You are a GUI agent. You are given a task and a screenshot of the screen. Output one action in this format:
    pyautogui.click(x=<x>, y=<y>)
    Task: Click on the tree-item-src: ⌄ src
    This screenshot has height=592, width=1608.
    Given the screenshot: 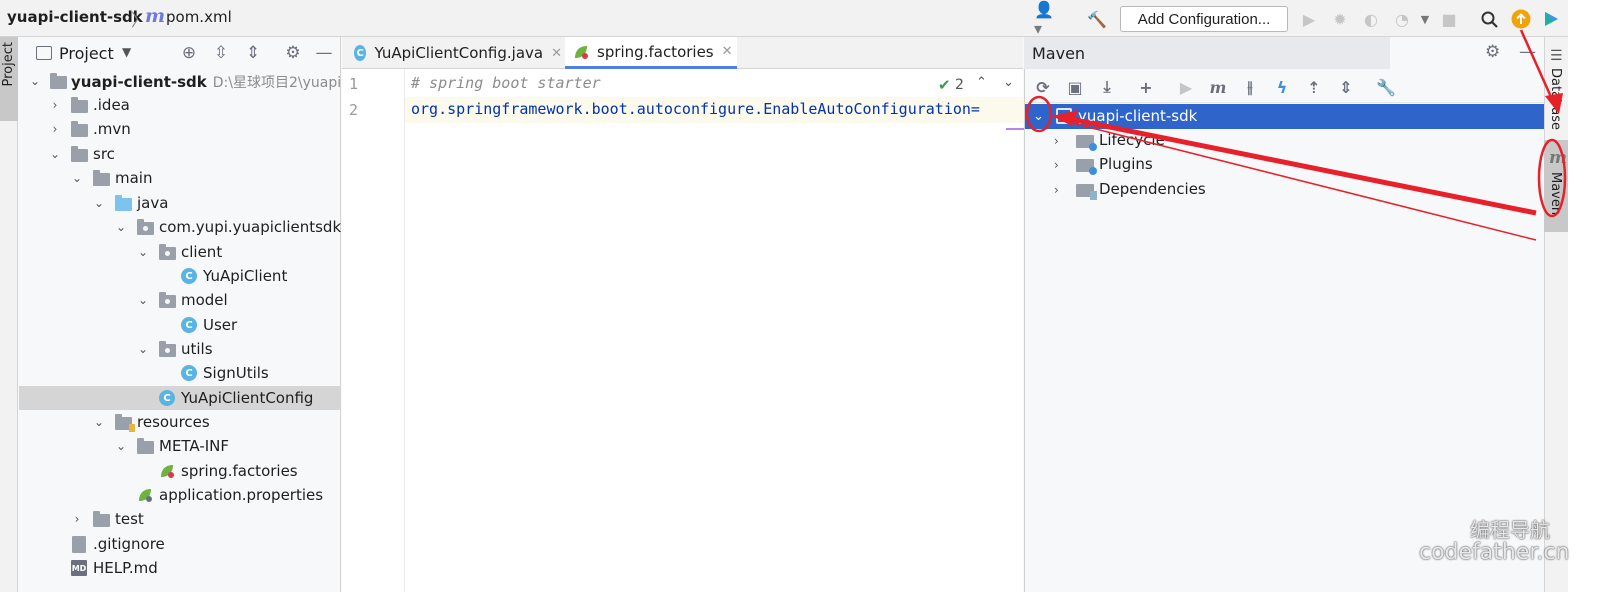 What is the action you would take?
    pyautogui.click(x=180, y=154)
    